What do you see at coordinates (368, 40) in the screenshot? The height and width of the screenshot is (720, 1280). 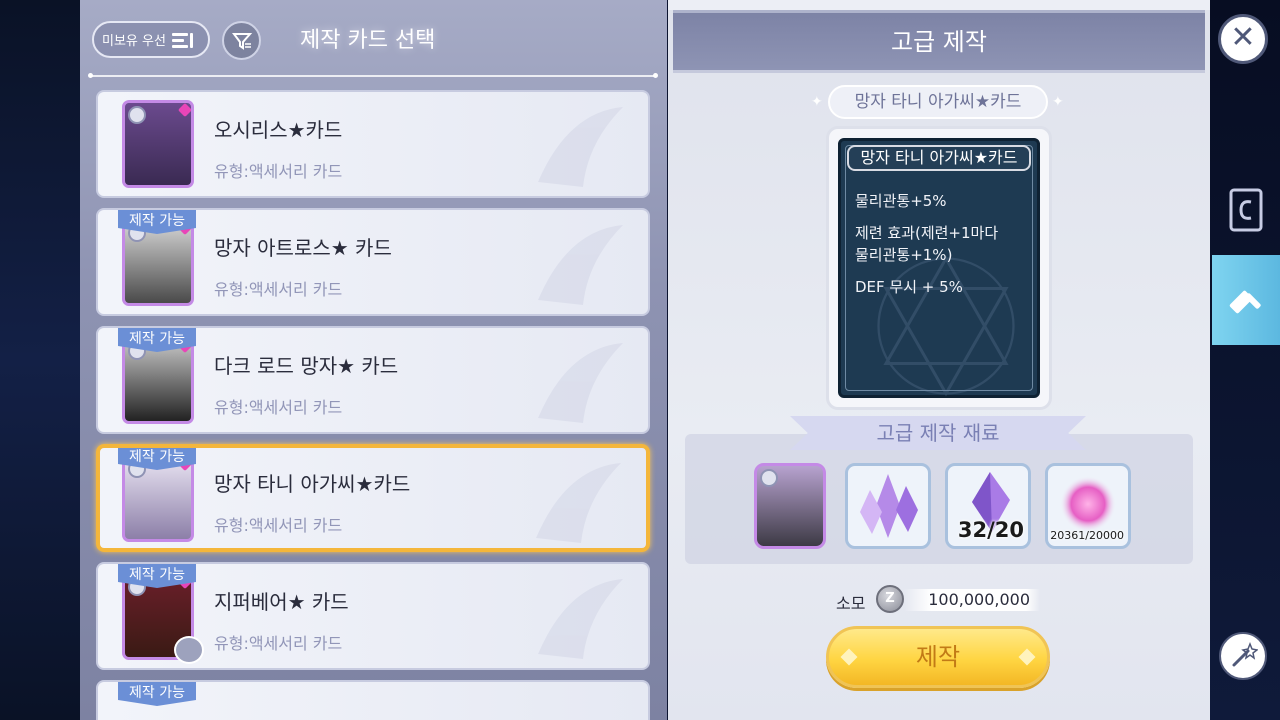 I see `panel-title: 제작 카드 선택` at bounding box center [368, 40].